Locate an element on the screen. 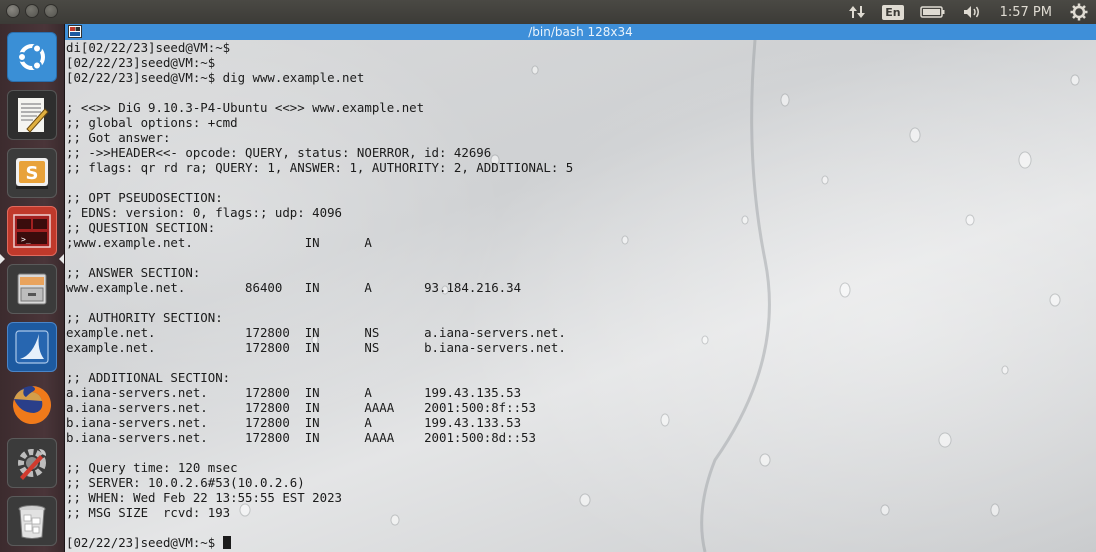 Image resolution: width=1096 pixels, height=552 pixels. terminal-line: ; EDNS: version: 0, flags:; udp: 4096 is located at coordinates (204, 212).